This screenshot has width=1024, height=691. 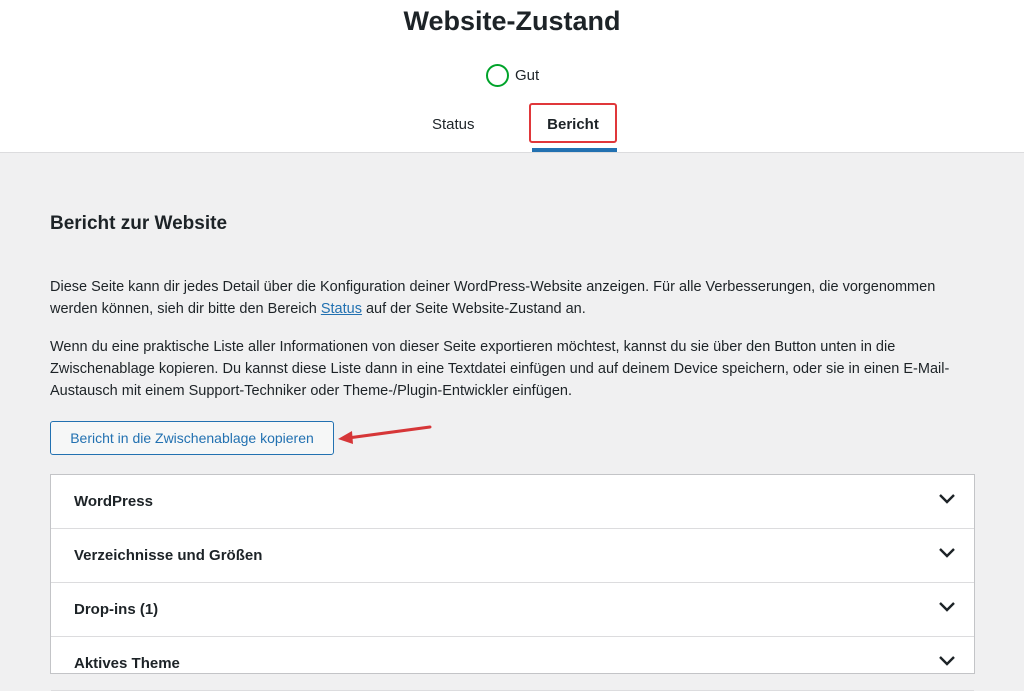 I want to click on annotation-arrow-icon, so click(x=385, y=434).